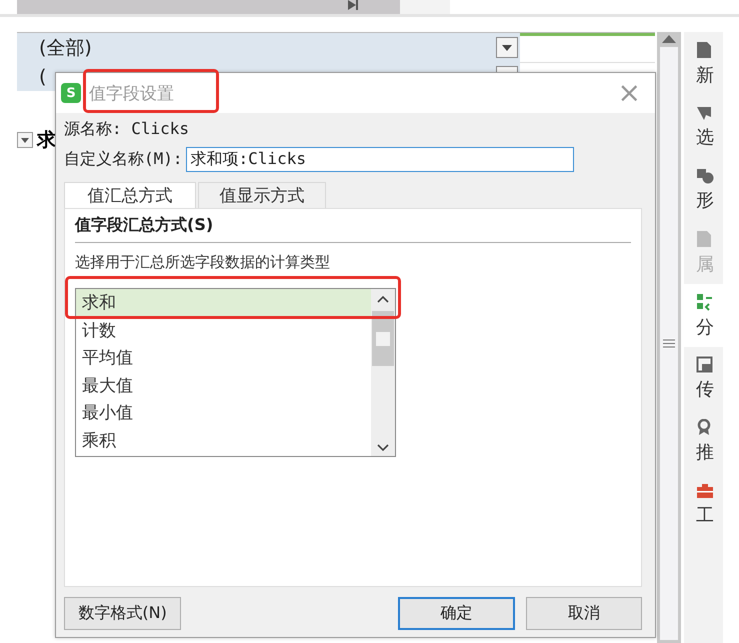 The height and width of the screenshot is (643, 739). I want to click on side-panel-item: 形, so click(703, 189).